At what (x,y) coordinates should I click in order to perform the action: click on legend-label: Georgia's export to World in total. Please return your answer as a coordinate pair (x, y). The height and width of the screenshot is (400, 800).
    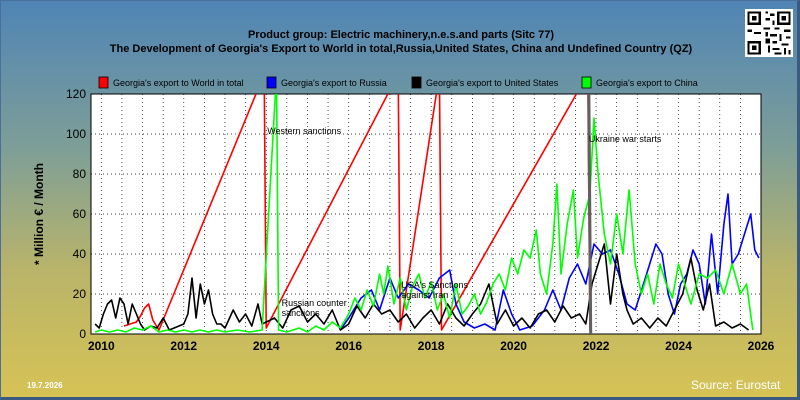
    Looking at the image, I should click on (178, 83).